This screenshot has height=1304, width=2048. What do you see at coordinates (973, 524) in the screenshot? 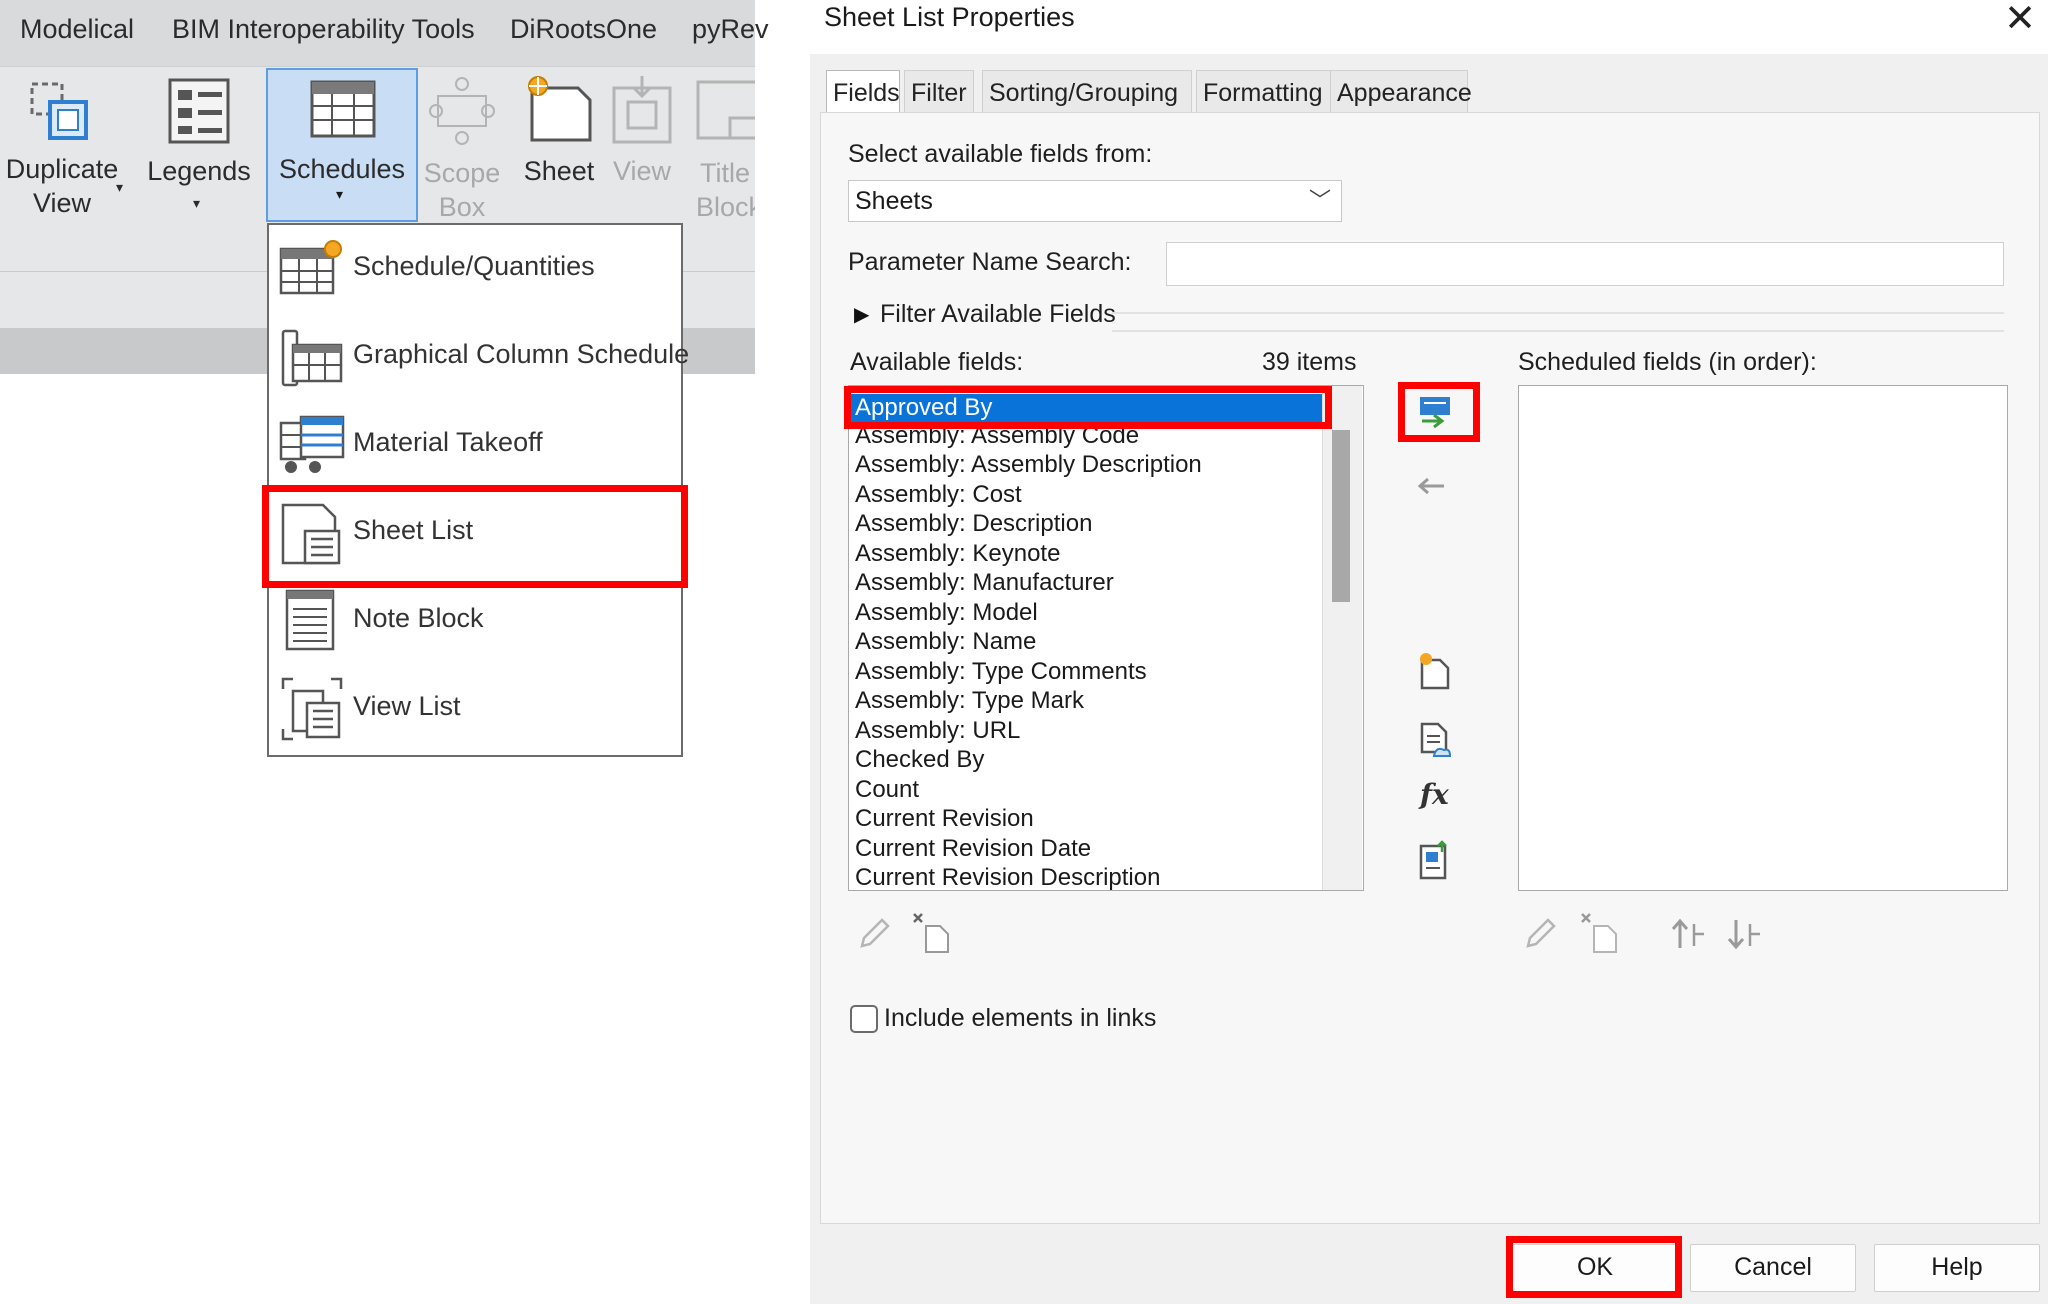
I see `list-item: Assembly: Description` at bounding box center [973, 524].